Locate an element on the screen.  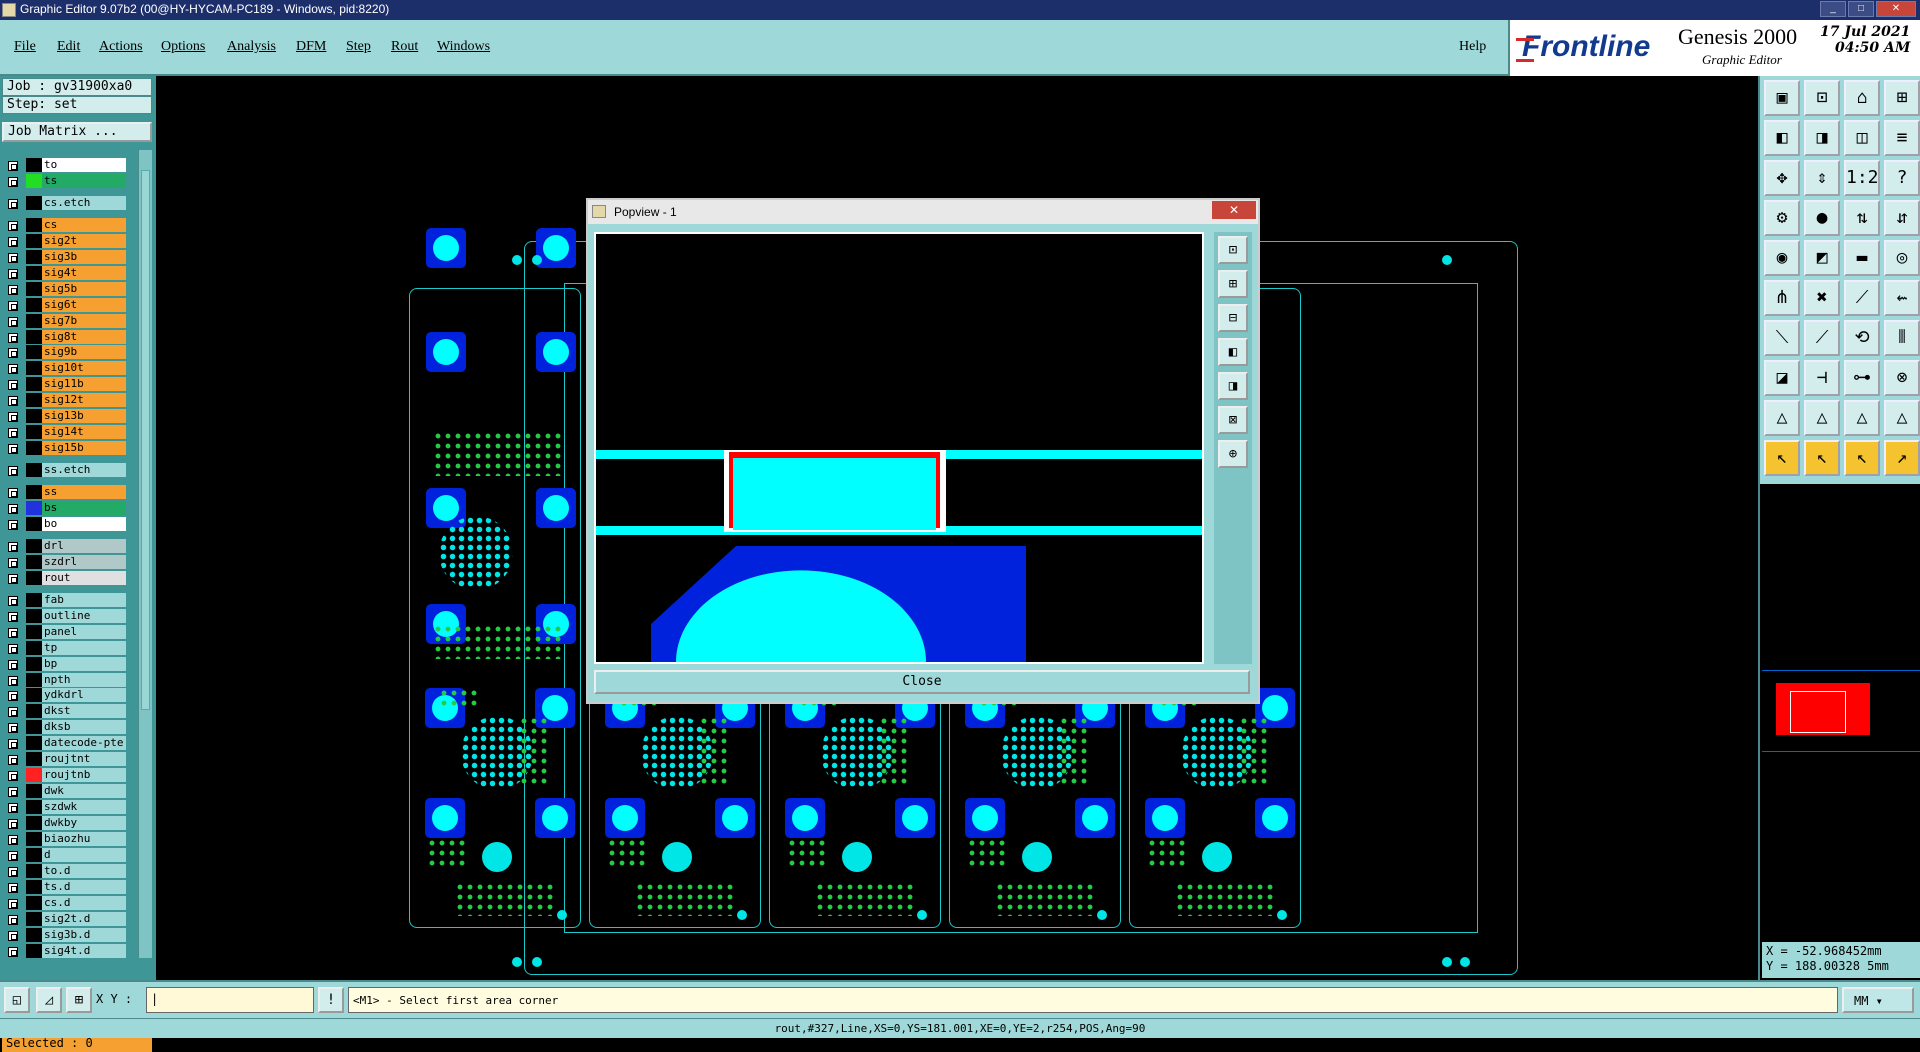
layer-row-dkst: dkst is located at coordinates (79, 711).